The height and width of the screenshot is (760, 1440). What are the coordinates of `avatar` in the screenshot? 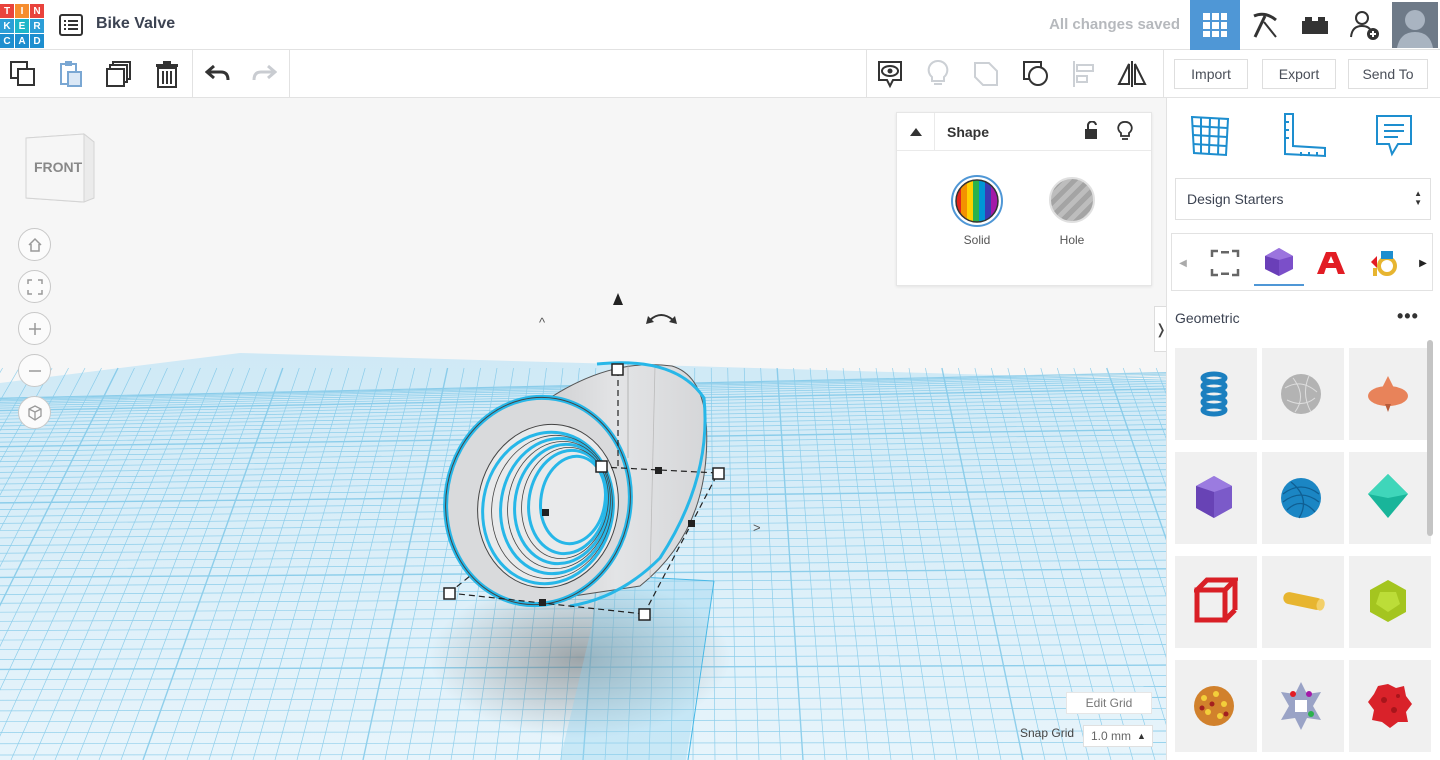 It's located at (1415, 25).